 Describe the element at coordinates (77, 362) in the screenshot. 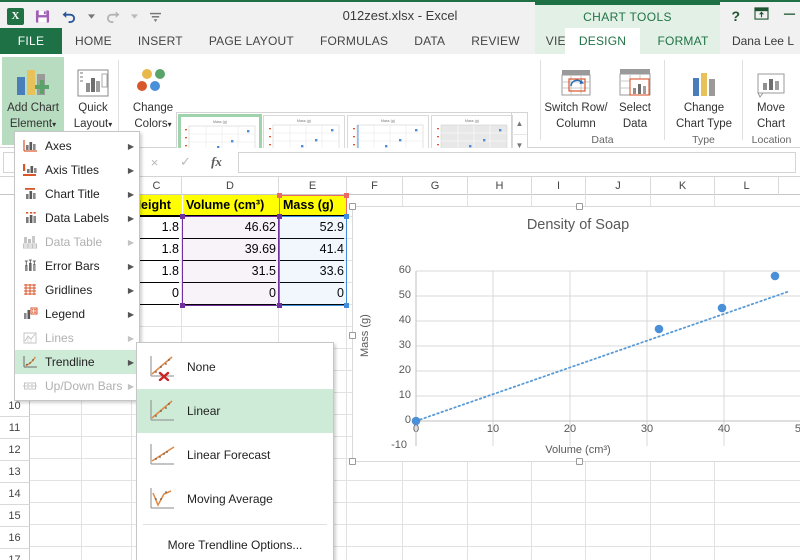

I see `menu-item-trendline: Trendline ▶` at that location.